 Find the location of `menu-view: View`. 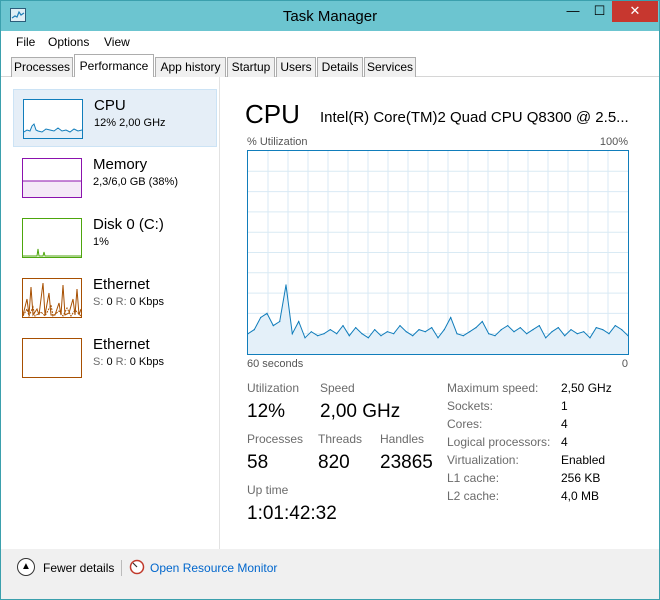

menu-view: View is located at coordinates (117, 42).